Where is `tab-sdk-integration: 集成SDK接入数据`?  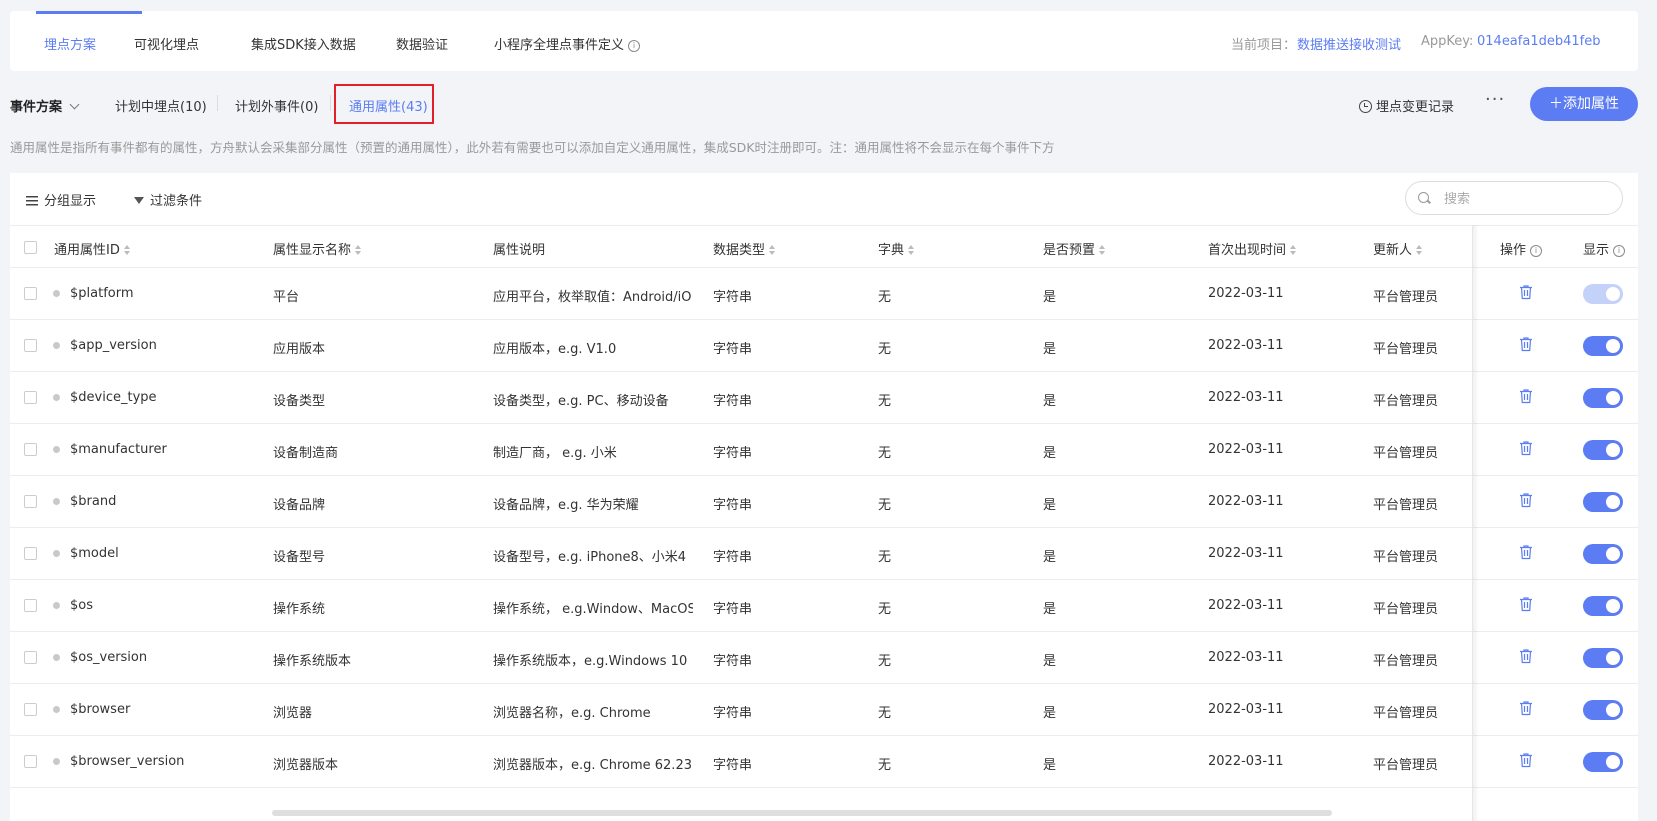 tab-sdk-integration: 集成SDK接入数据 is located at coordinates (303, 43).